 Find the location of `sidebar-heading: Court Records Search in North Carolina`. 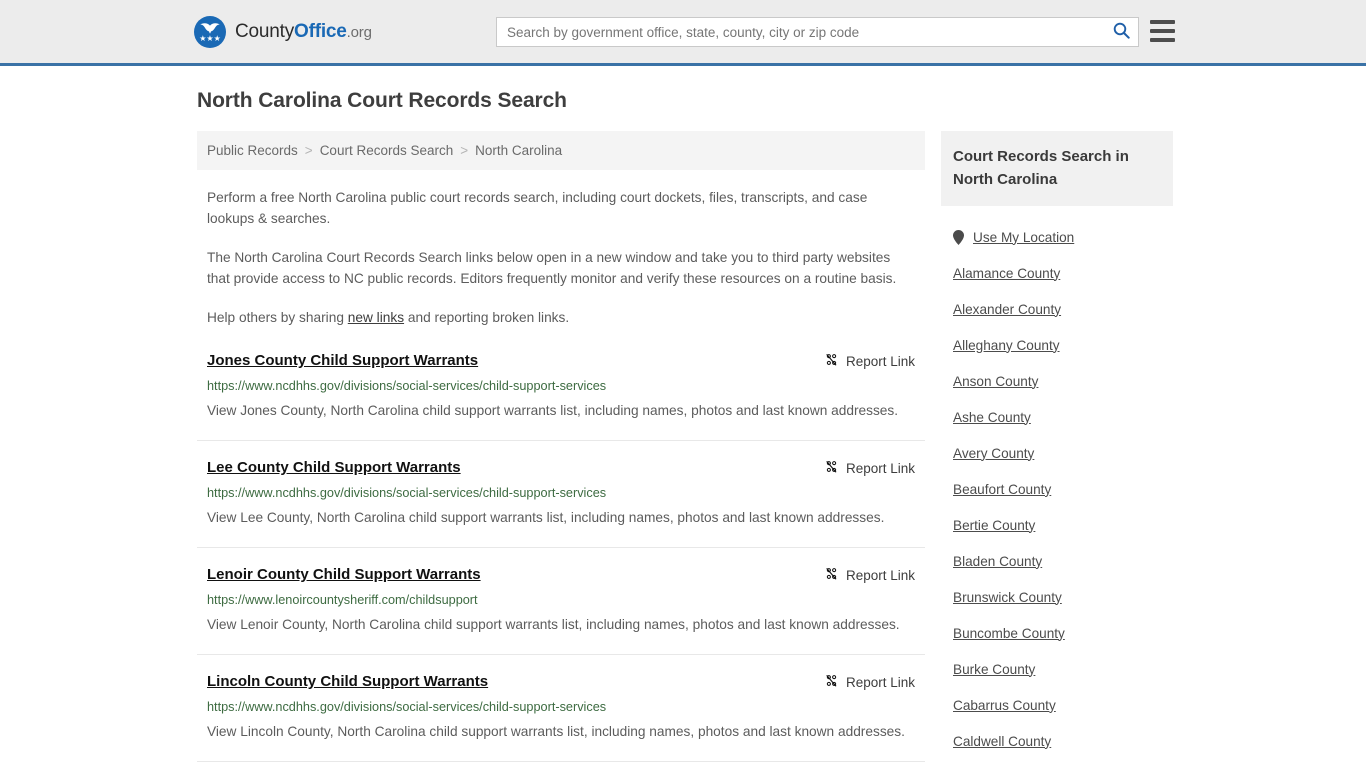

sidebar-heading: Court Records Search in North Carolina is located at coordinates (1057, 168).